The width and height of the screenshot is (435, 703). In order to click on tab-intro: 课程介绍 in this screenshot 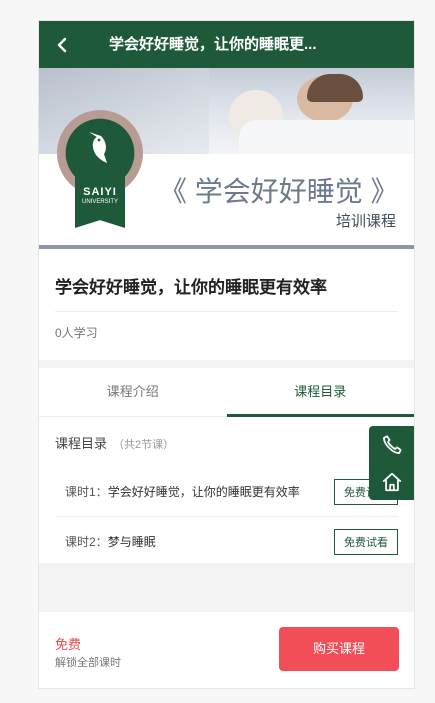, I will do `click(133, 392)`.